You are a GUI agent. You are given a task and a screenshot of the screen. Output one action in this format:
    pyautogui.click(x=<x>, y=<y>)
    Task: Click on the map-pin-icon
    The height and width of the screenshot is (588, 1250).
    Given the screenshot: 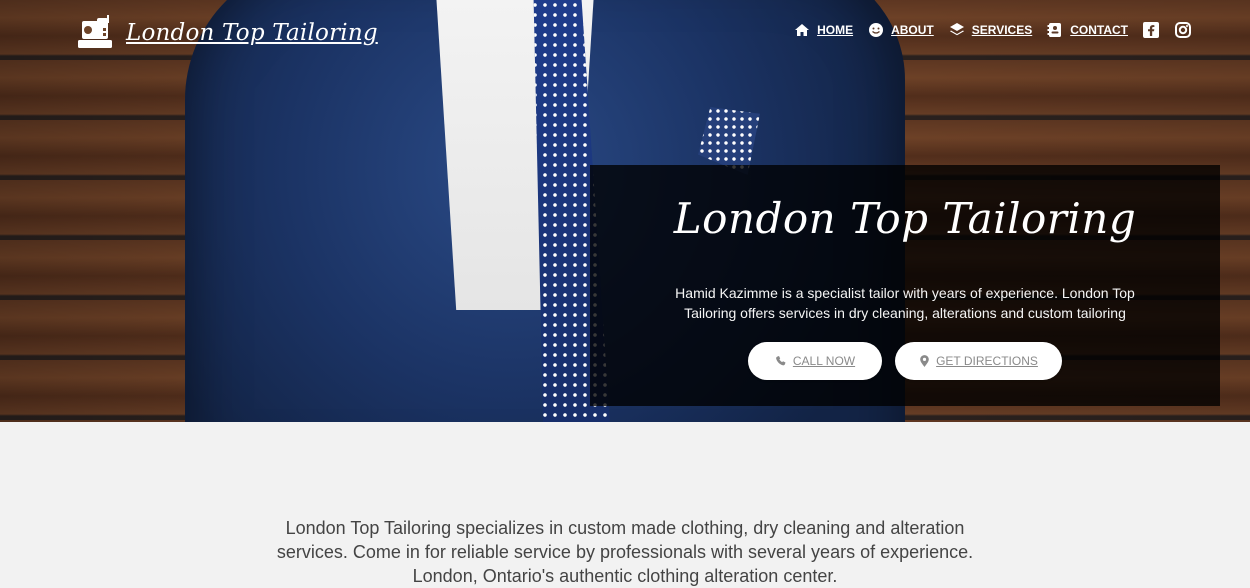 What is the action you would take?
    pyautogui.click(x=924, y=361)
    